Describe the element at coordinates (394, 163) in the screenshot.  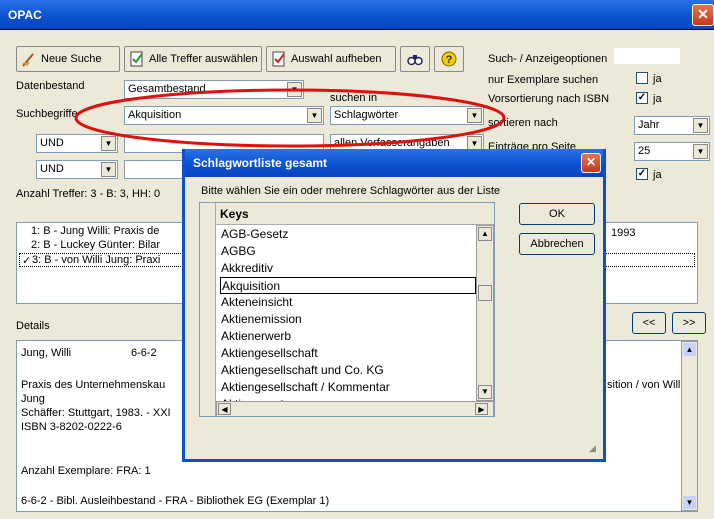
I see `dialog-title-bar: Schlagwortliste gesamt ✕` at that location.